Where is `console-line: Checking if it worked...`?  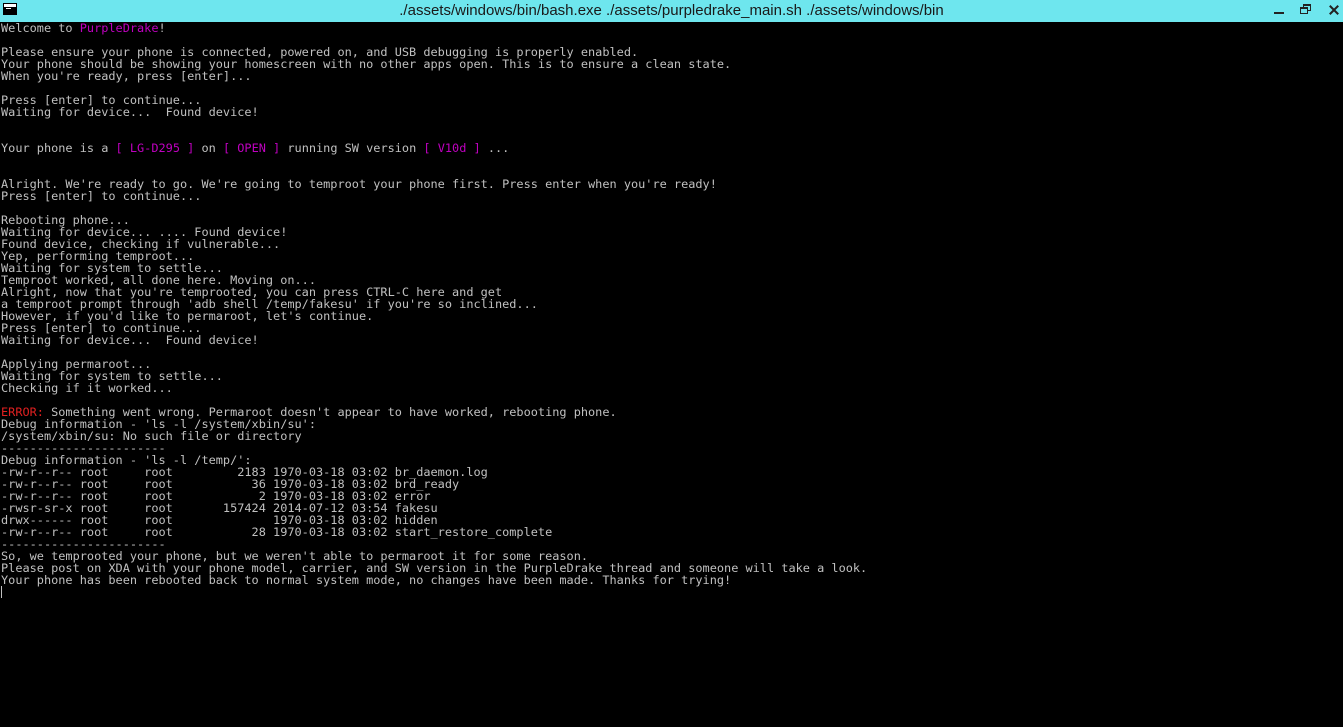
console-line: Checking if it worked... is located at coordinates (666, 388).